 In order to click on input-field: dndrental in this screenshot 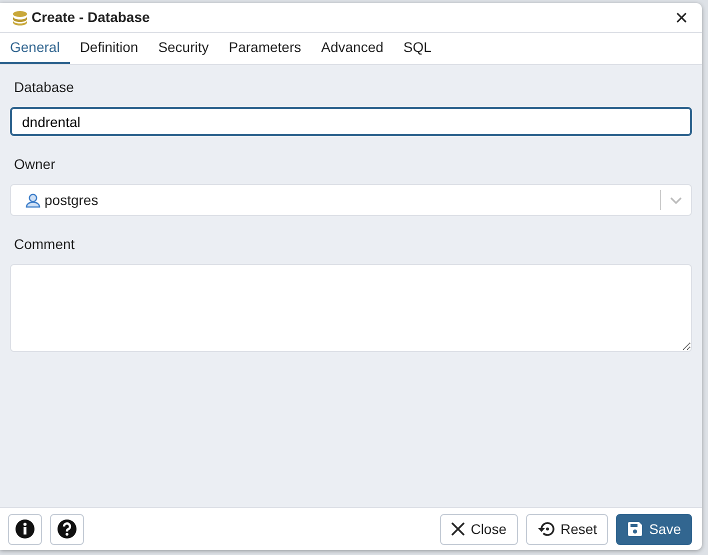, I will do `click(351, 121)`.